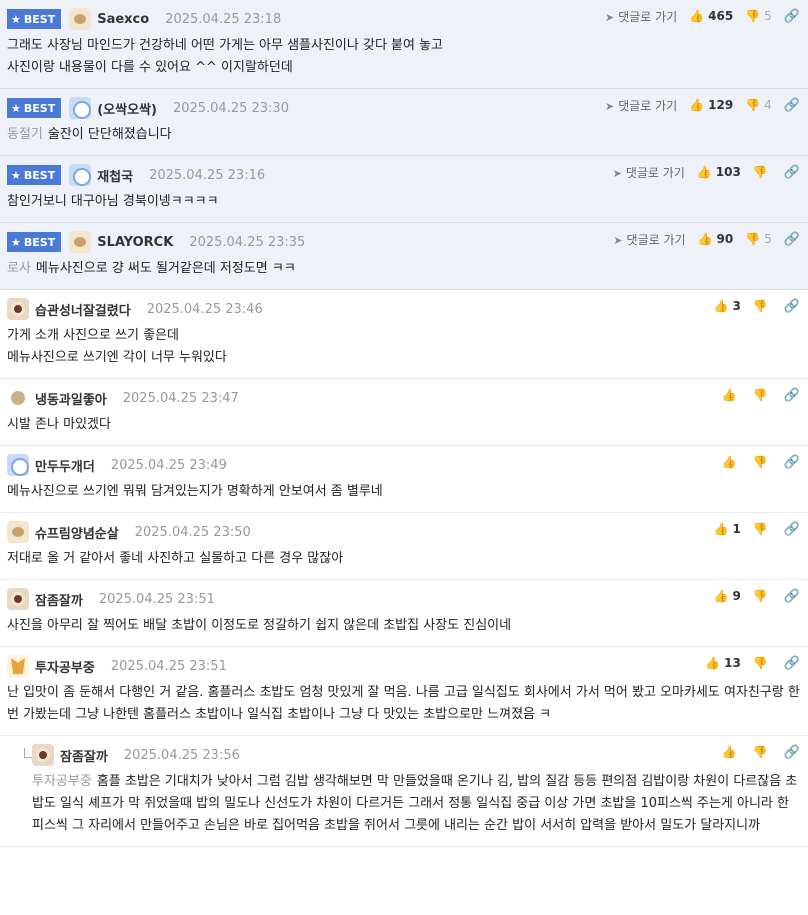 Image resolution: width=808 pixels, height=915 pixels. I want to click on upvote-button: 👍 465, so click(711, 16).